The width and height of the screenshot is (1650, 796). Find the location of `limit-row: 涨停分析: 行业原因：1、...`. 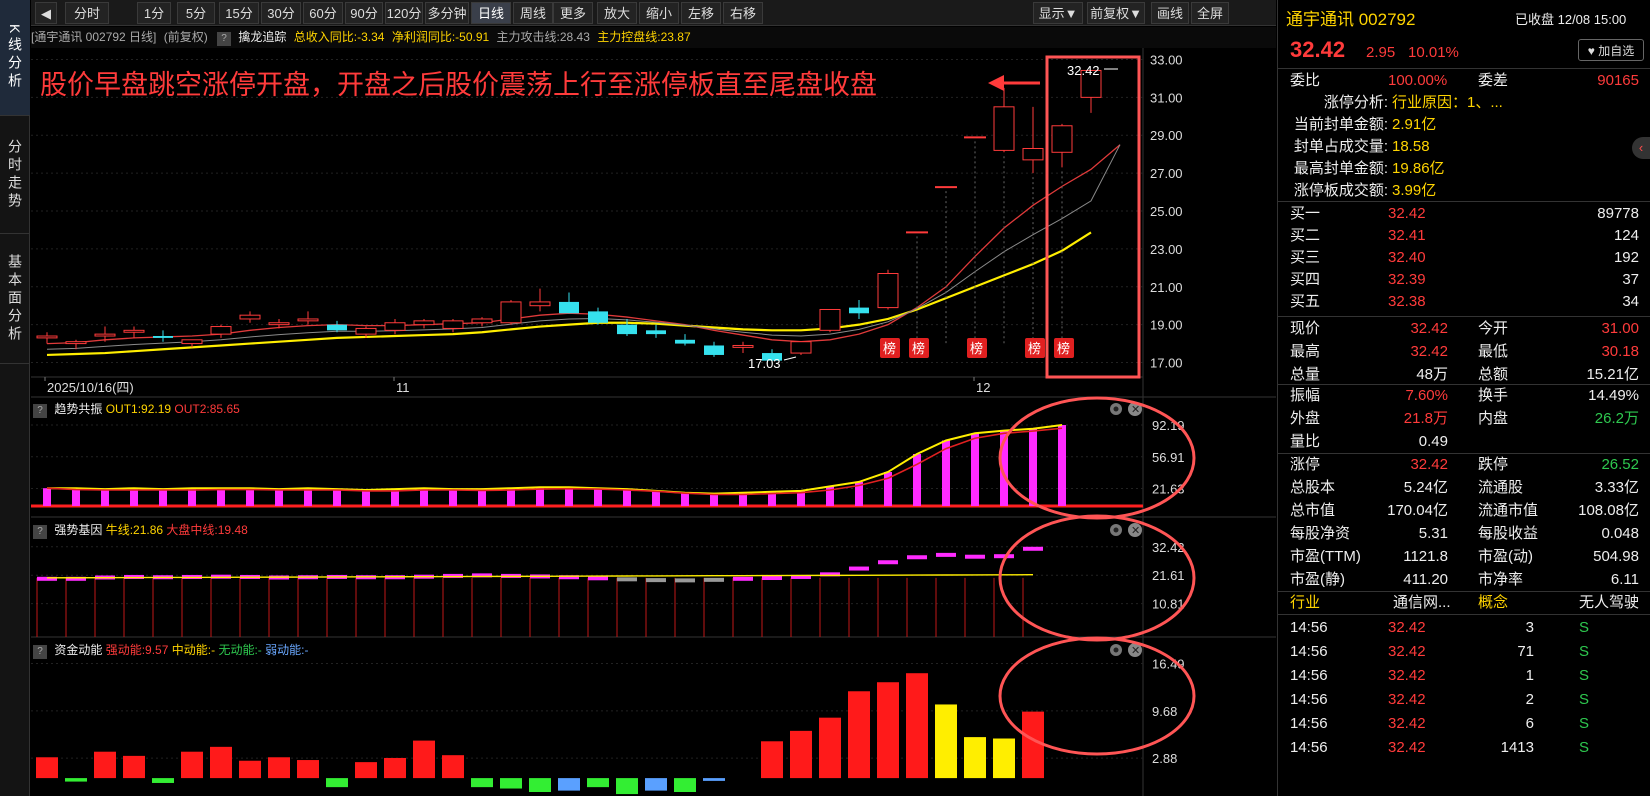

limit-row: 涨停分析: 行业原因：1、... is located at coordinates (1464, 103).